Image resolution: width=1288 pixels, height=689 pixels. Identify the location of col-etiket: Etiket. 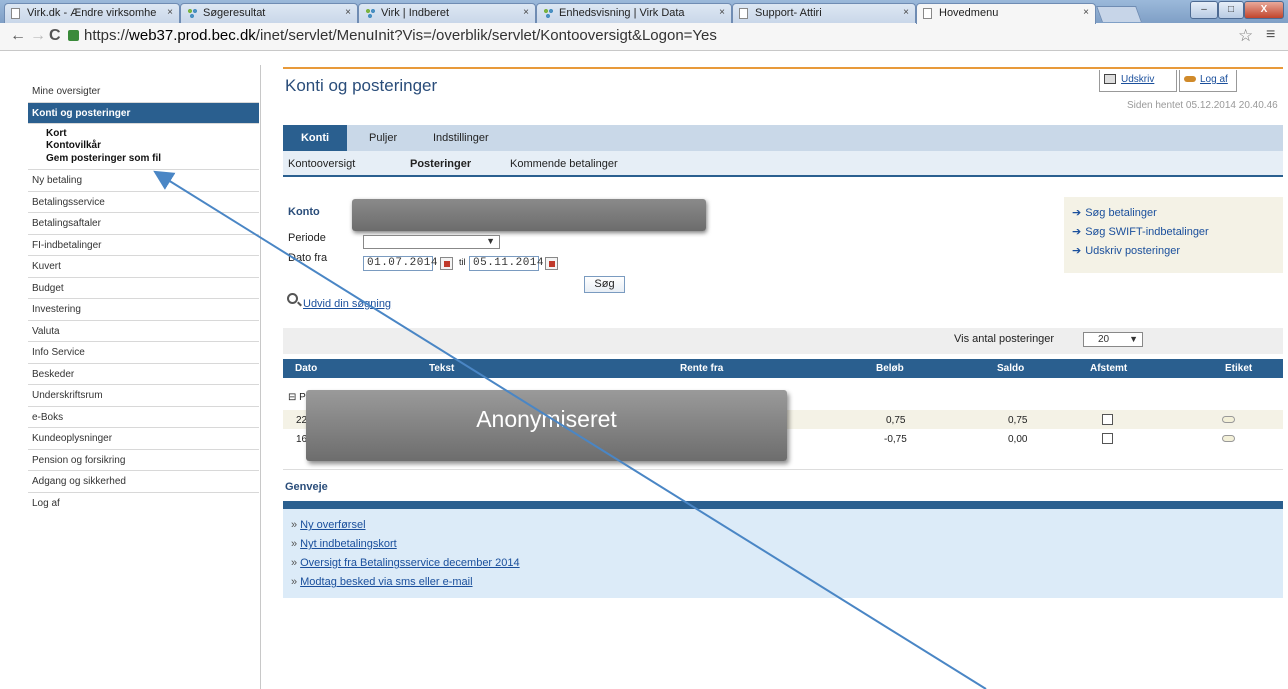
(1238, 368).